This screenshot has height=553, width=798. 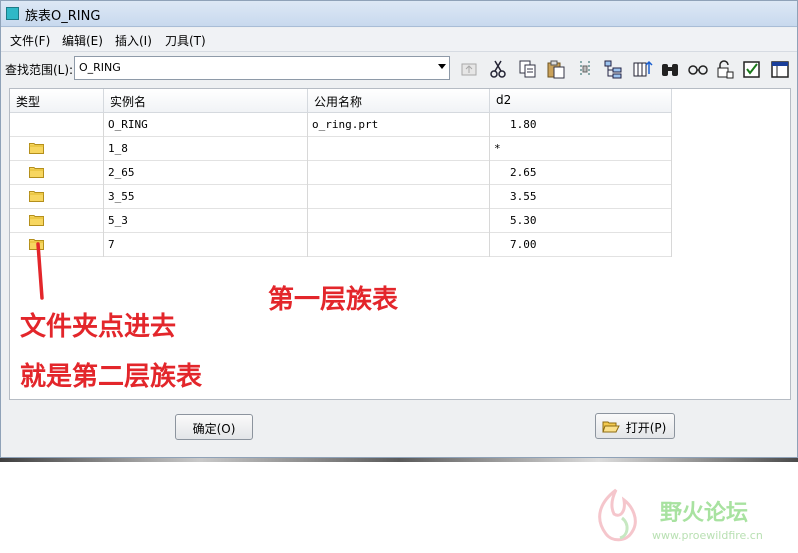 What do you see at coordinates (399, 40) in the screenshot?
I see `menu-bar: 文件(F) 编辑(E) 插入(I) 刀具(T)` at bounding box center [399, 40].